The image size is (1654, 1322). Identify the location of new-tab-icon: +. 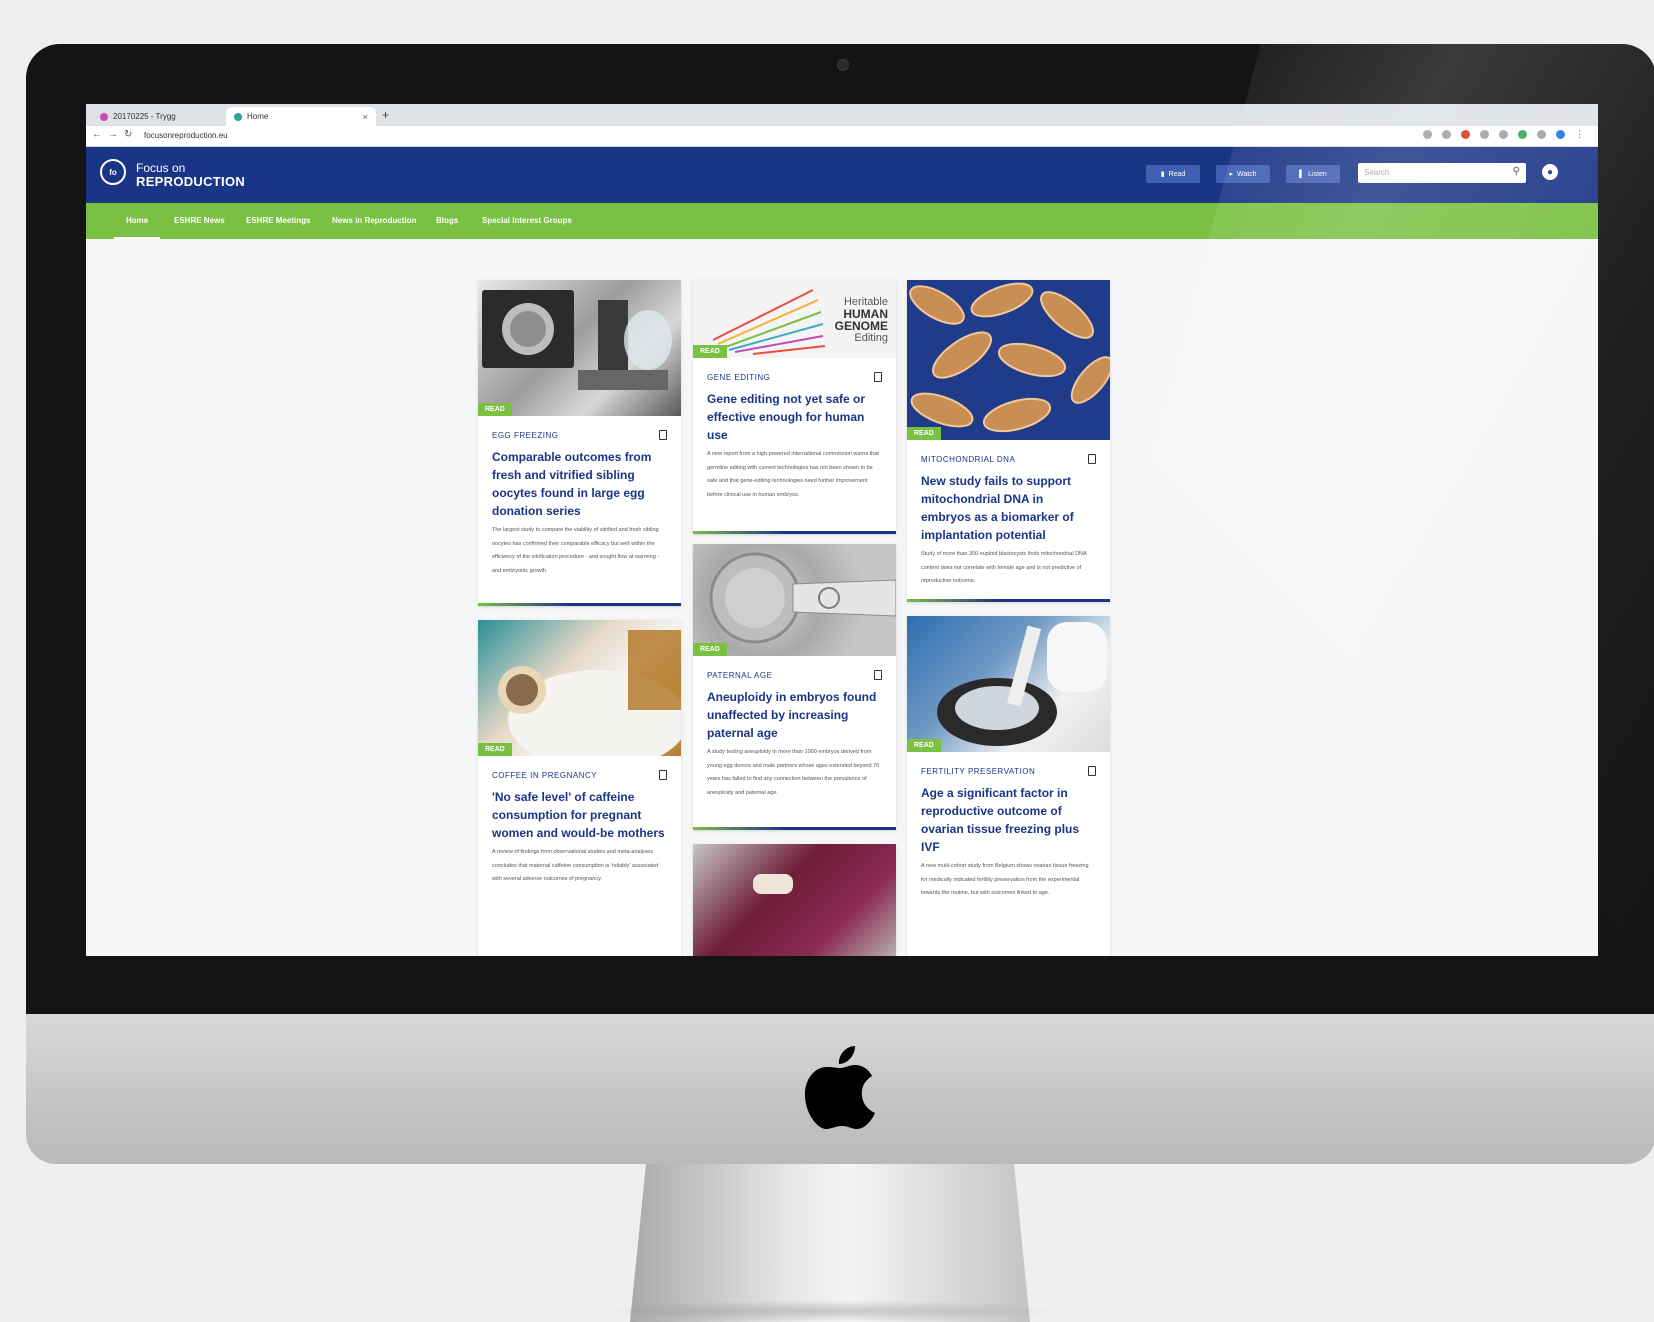
(385, 115).